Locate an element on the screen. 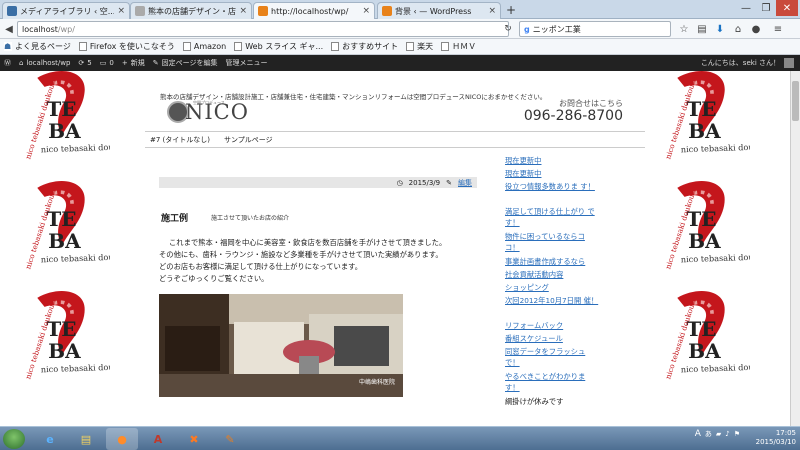 The height and width of the screenshot is (450, 800). sidebar-link: 同窓データをフラッシュ で！ is located at coordinates (552, 357).